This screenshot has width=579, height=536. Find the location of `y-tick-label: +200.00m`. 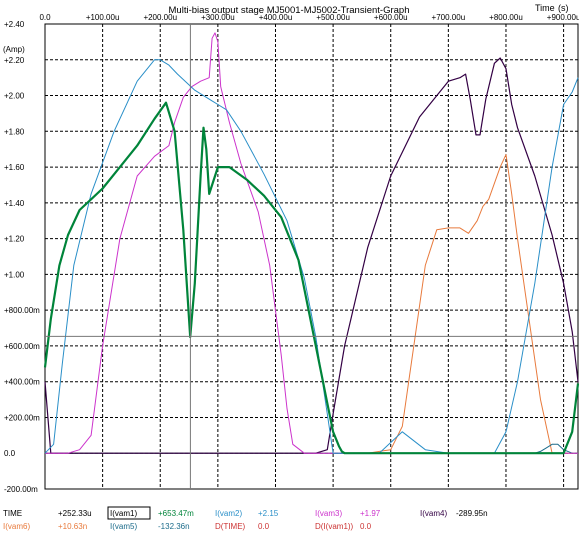

y-tick-label: +200.00m is located at coordinates (22, 417).